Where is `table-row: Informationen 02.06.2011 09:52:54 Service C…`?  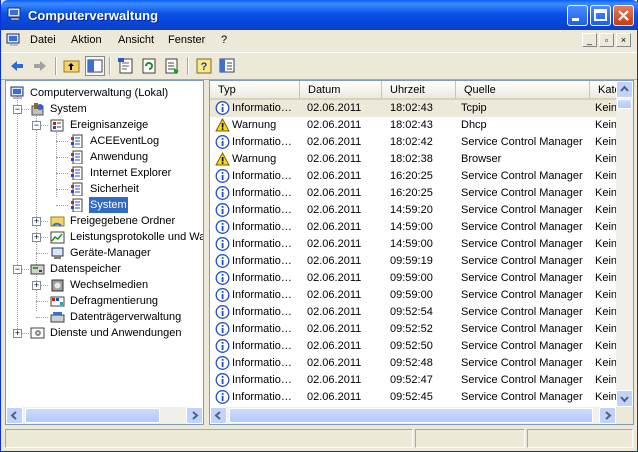
table-row: Informationen 02.06.2011 09:52:54 Service C… is located at coordinates (415, 312).